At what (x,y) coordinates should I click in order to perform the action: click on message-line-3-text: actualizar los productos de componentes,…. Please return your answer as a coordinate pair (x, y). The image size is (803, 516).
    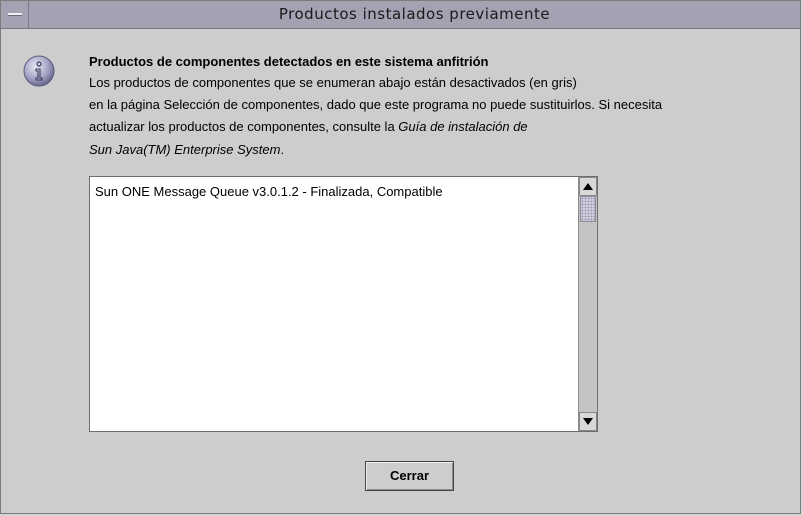
    Looking at the image, I should click on (244, 126).